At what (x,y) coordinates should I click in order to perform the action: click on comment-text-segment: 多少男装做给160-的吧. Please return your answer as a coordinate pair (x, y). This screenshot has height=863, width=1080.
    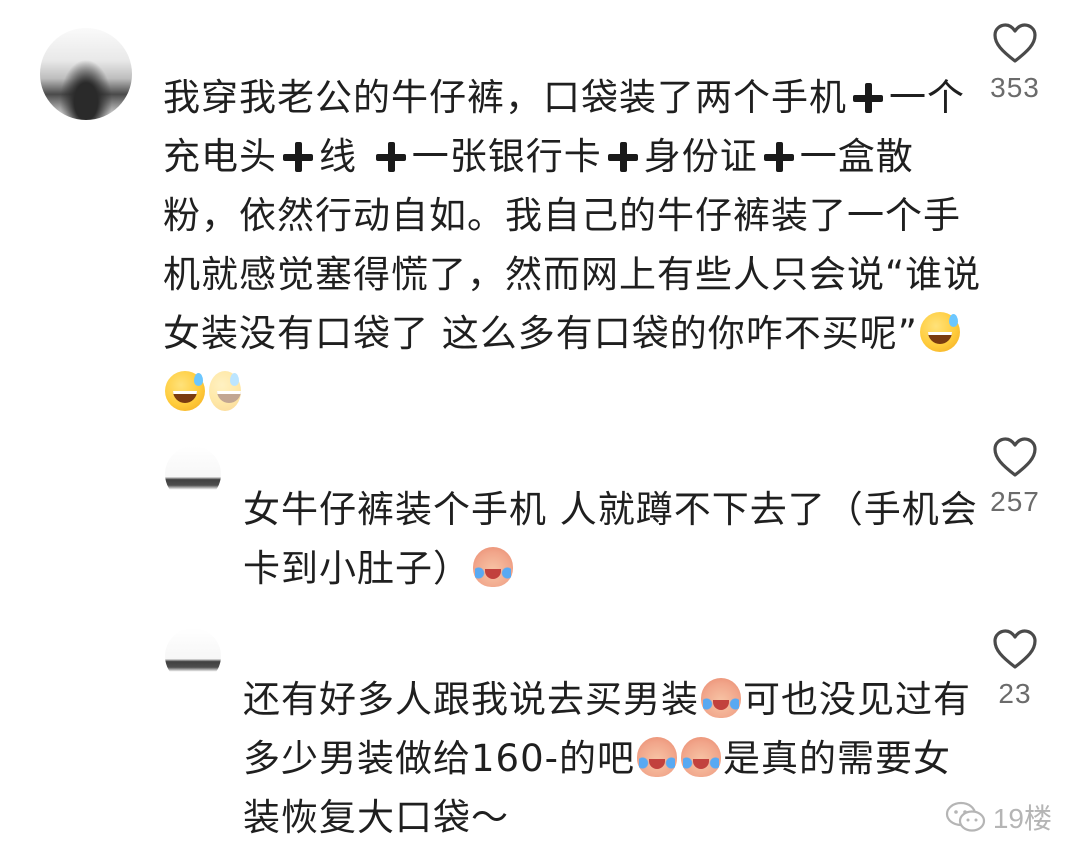
    Looking at the image, I should click on (439, 758).